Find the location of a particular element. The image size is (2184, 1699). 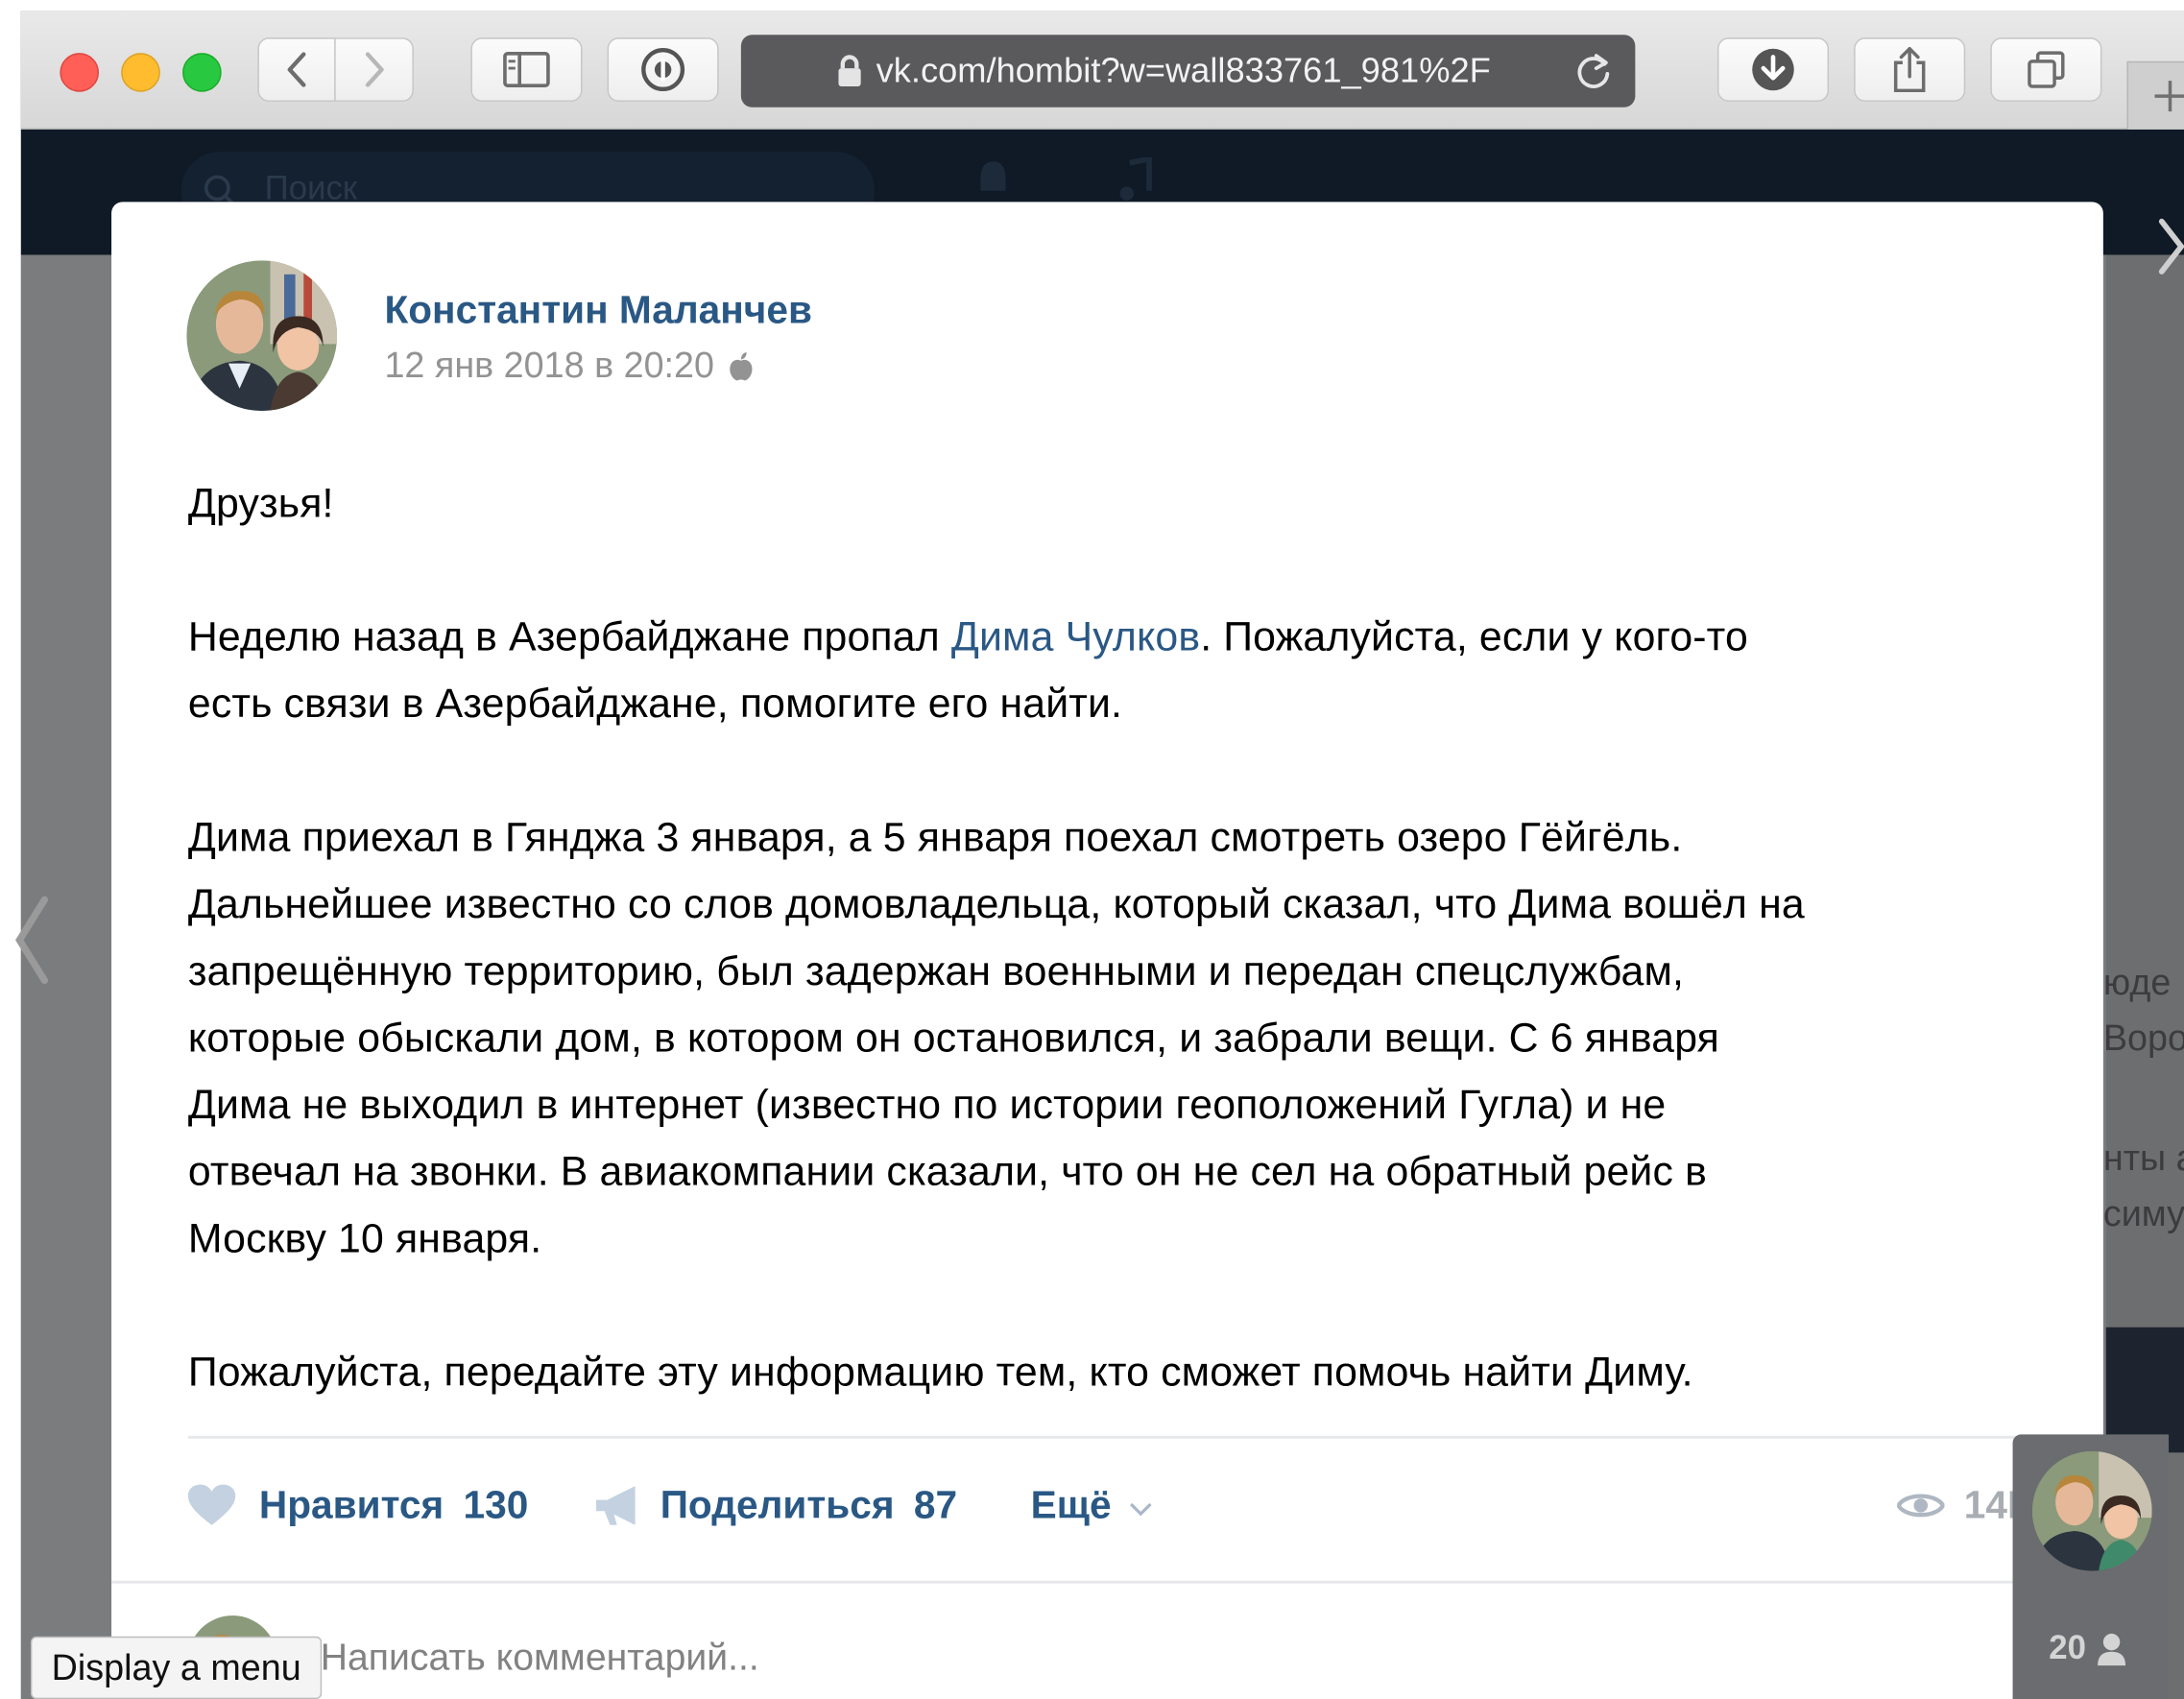

close-window-button is located at coordinates (80, 72).